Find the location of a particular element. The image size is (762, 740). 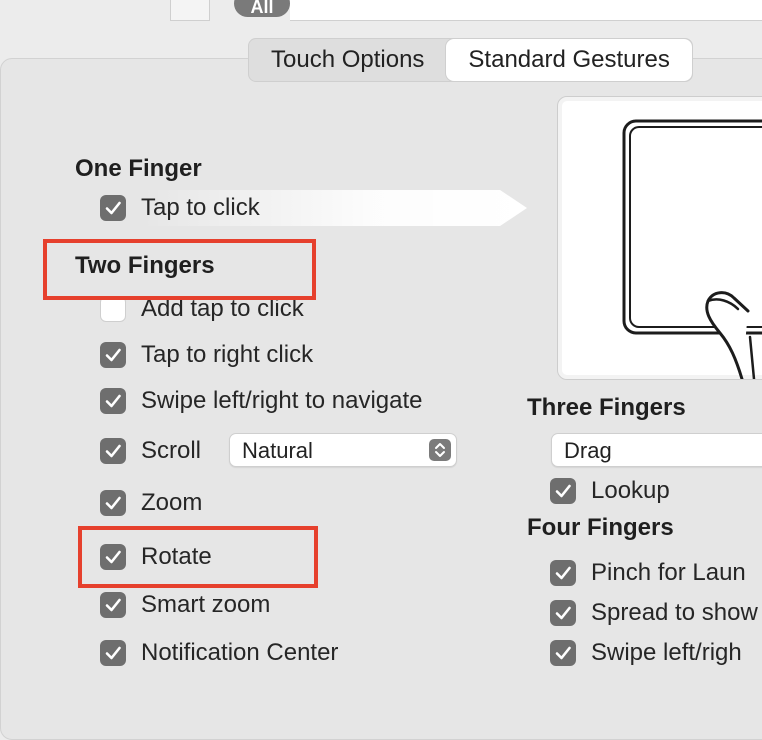

spread-show-label: Spread to show is located at coordinates (674, 612).